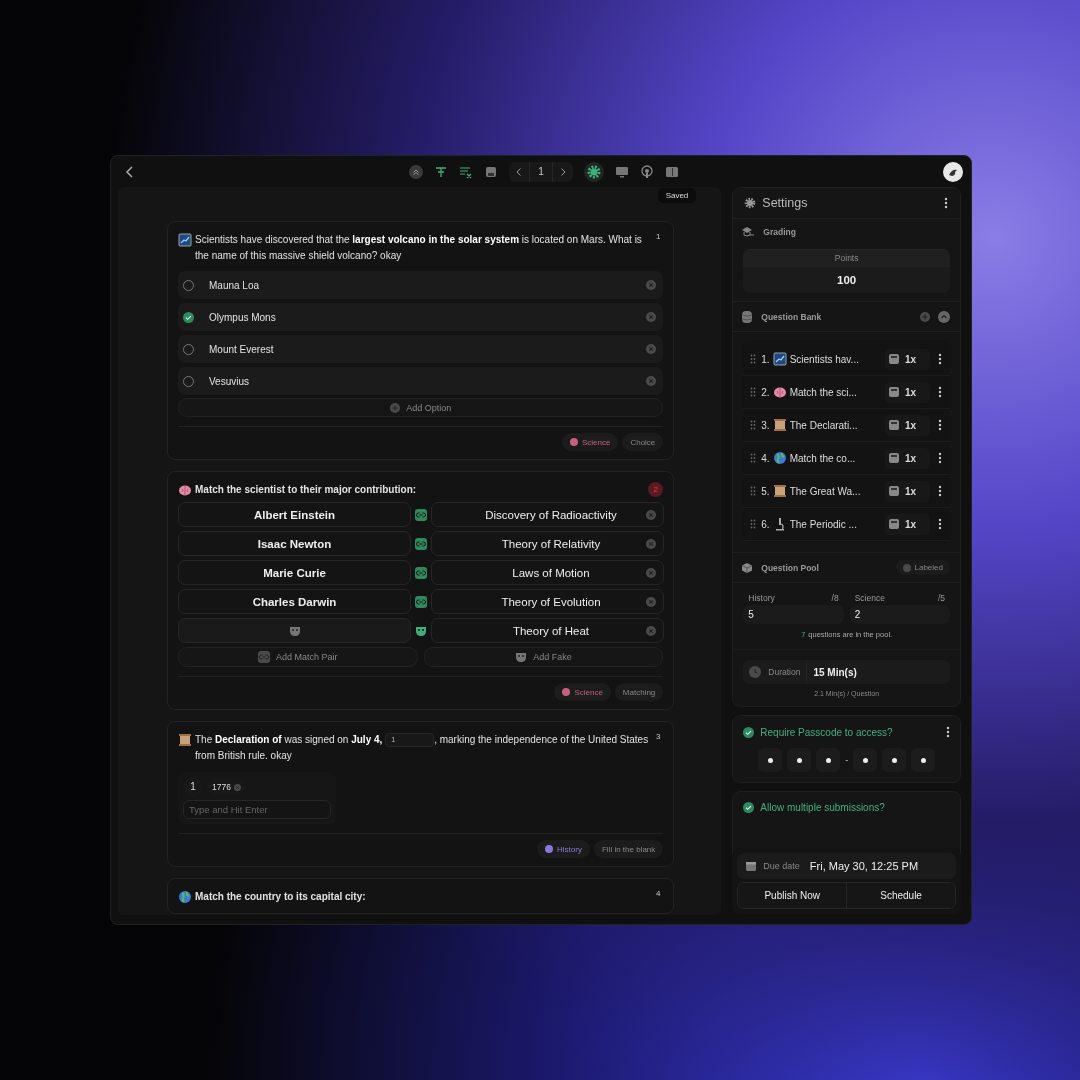  Describe the element at coordinates (899, 614) in the screenshot. I see `count-field: 2` at that location.